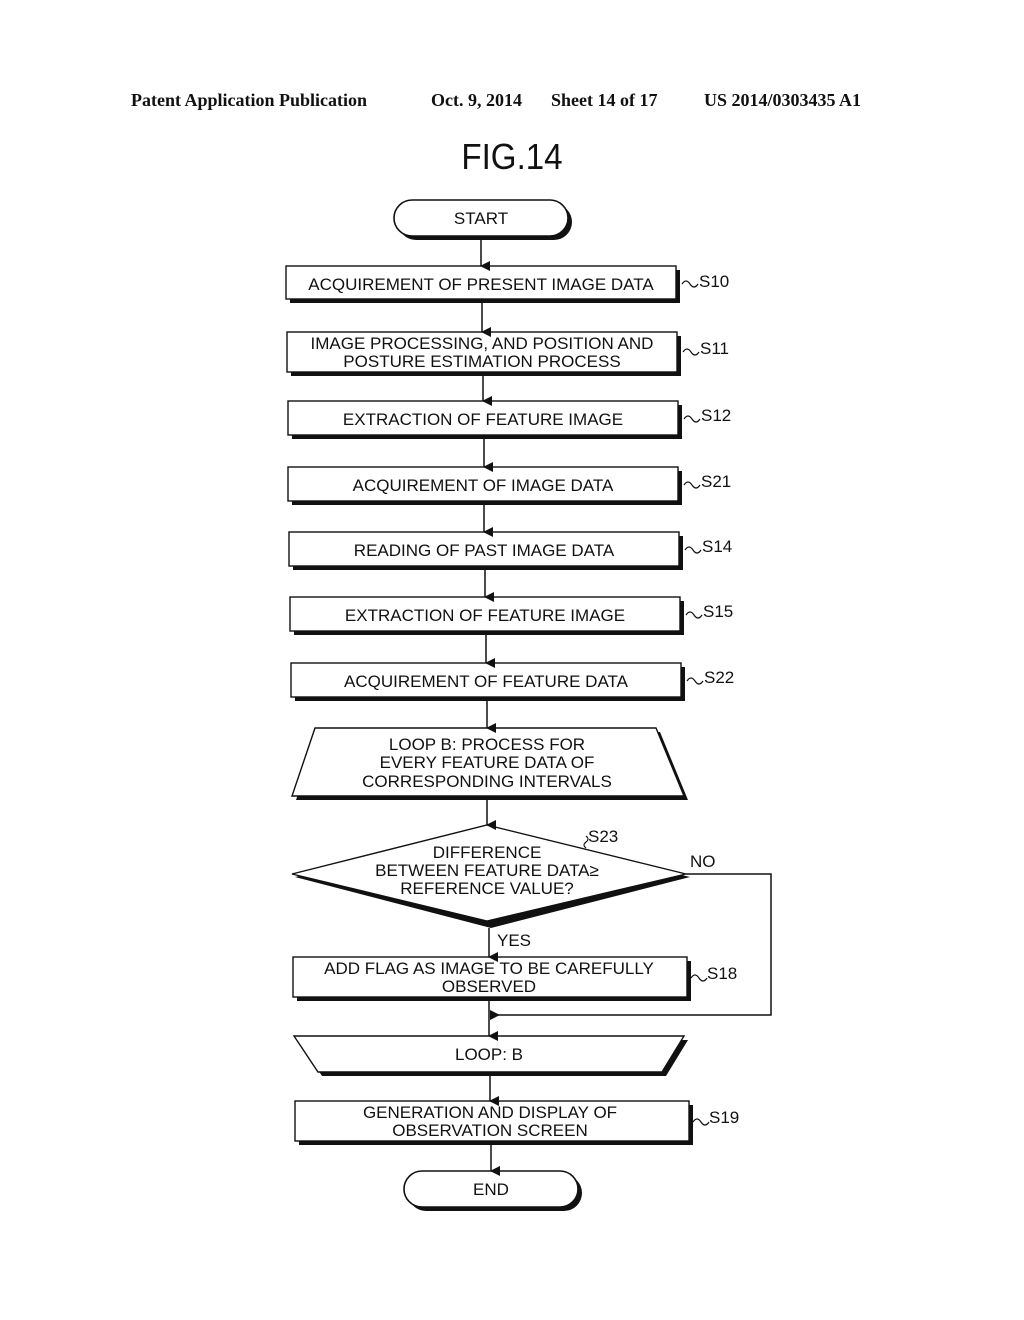 This screenshot has height=1320, width=1024. I want to click on step-s22-id: S22, so click(719, 677).